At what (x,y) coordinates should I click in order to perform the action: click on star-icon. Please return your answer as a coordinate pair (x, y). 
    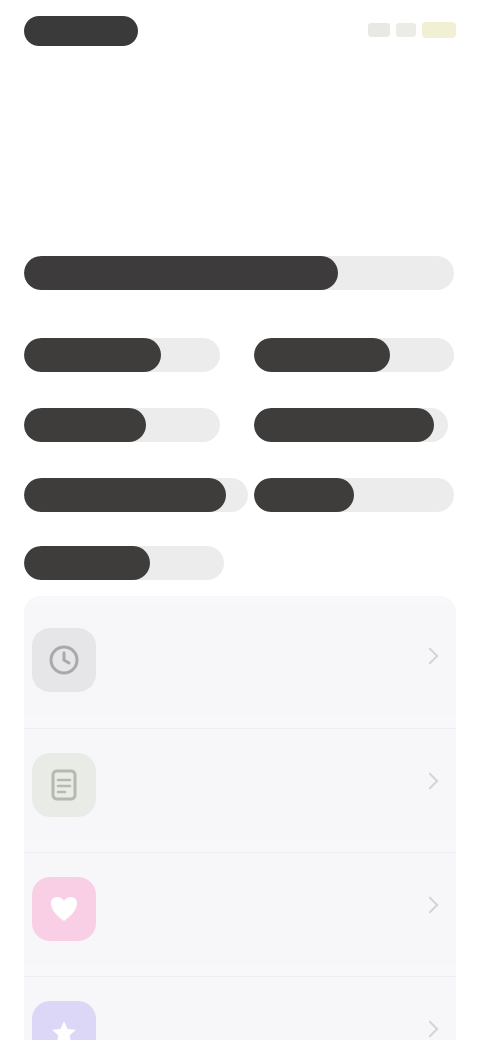
    Looking at the image, I should click on (64, 1020).